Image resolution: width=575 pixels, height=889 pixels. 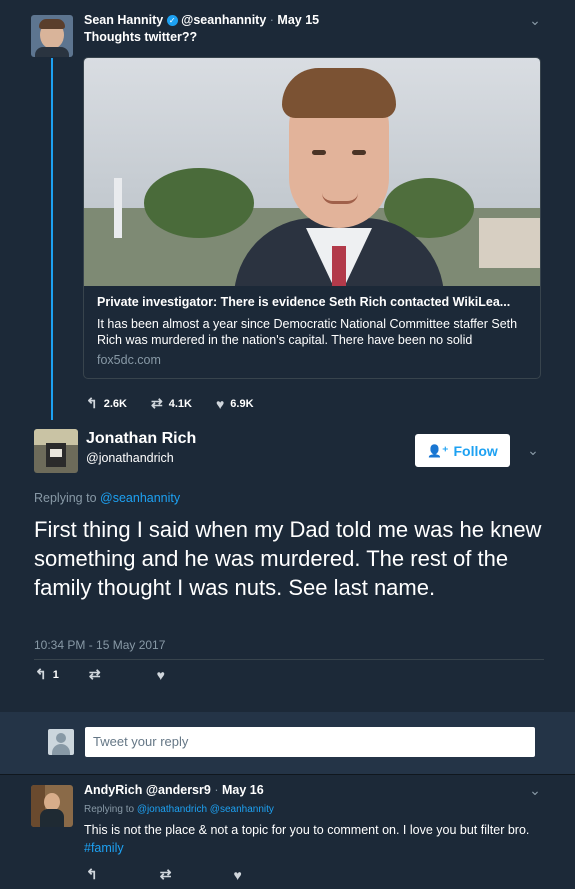 I want to click on tweet-header: Sean Hannity ✓ @seanhannity · May 15, so click(x=202, y=20).